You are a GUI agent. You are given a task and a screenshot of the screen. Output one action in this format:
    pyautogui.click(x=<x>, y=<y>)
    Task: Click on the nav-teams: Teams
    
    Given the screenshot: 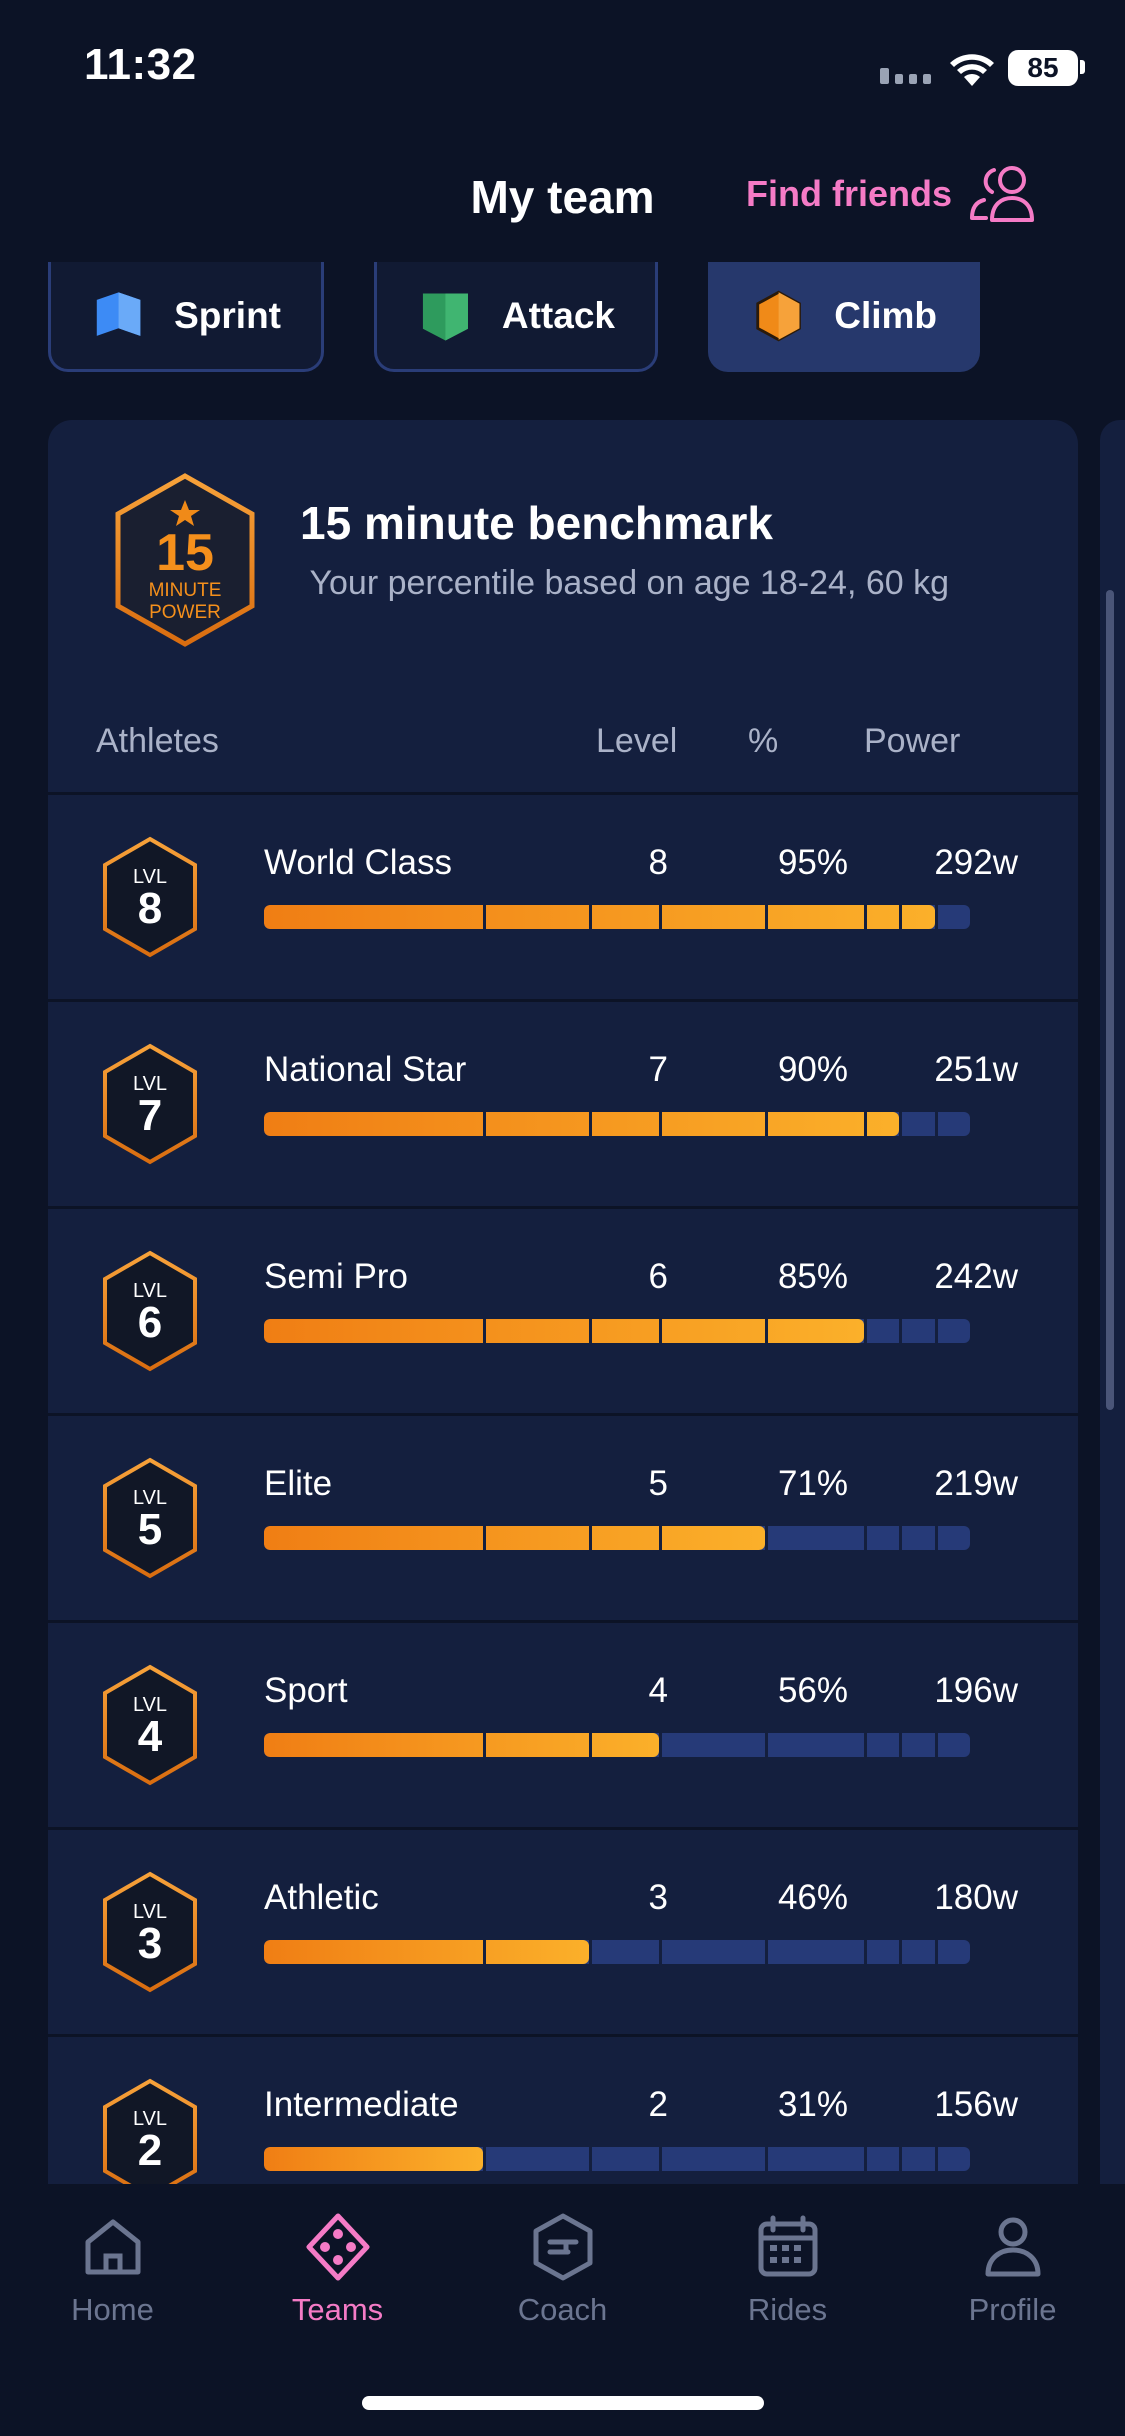 What is the action you would take?
    pyautogui.click(x=337, y=2270)
    